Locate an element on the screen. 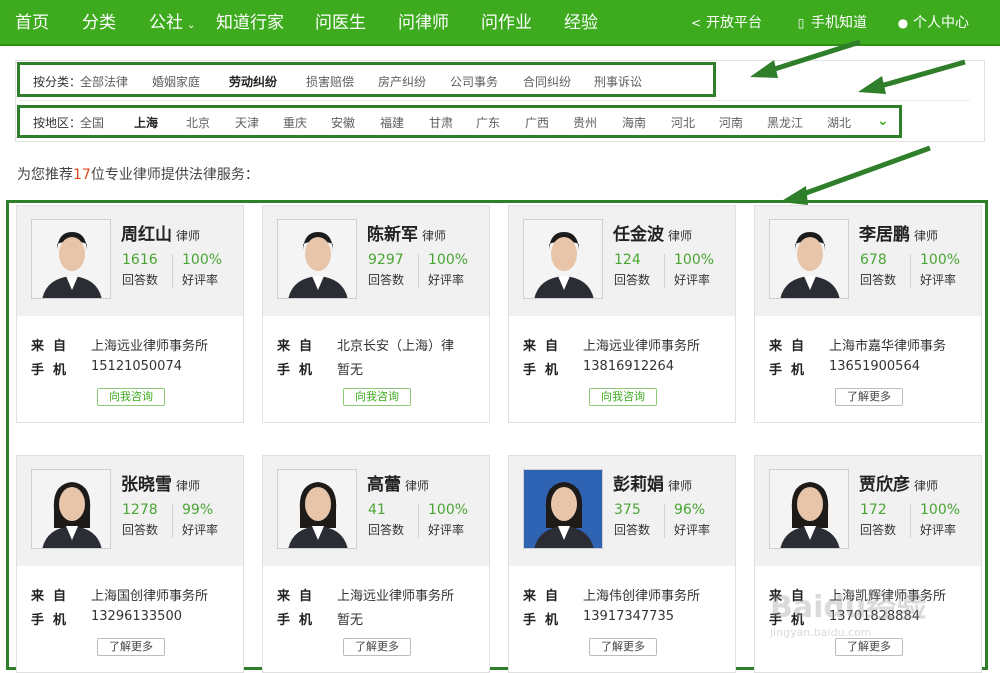 The image size is (1000, 673). nav-category: 分类 is located at coordinates (99, 23).